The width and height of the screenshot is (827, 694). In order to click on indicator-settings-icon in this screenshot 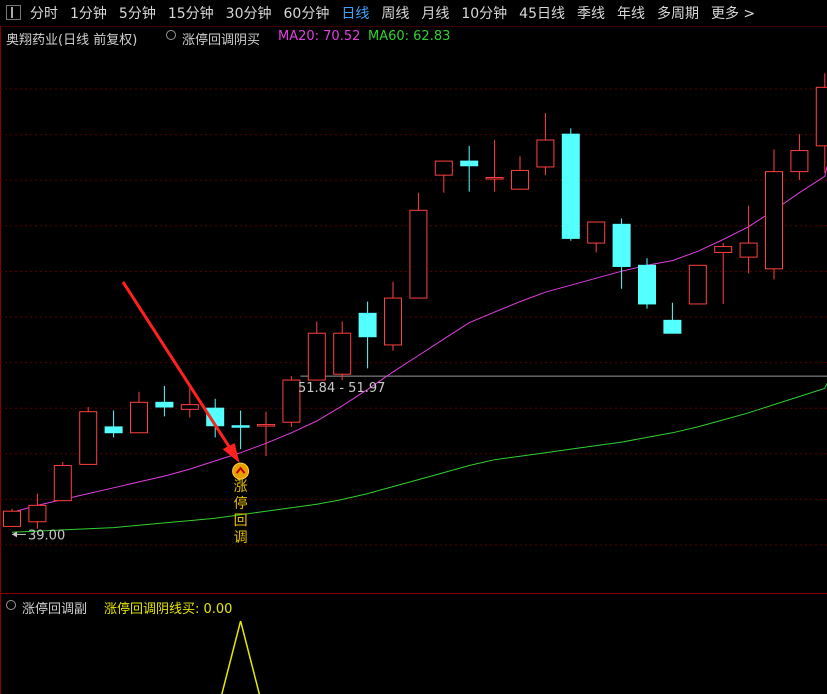, I will do `click(171, 35)`.